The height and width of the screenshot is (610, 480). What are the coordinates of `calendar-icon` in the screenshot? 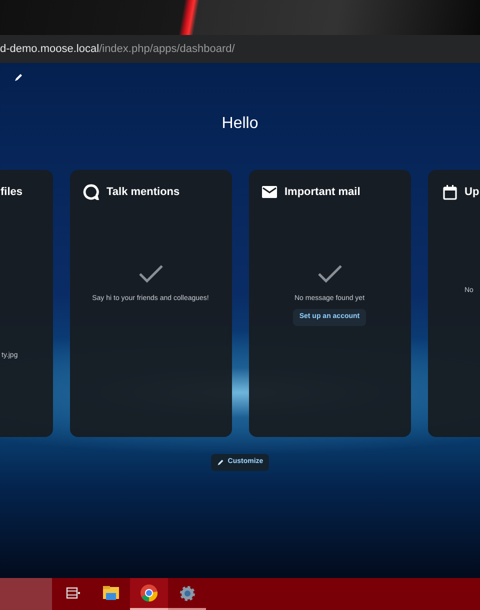 It's located at (449, 192).